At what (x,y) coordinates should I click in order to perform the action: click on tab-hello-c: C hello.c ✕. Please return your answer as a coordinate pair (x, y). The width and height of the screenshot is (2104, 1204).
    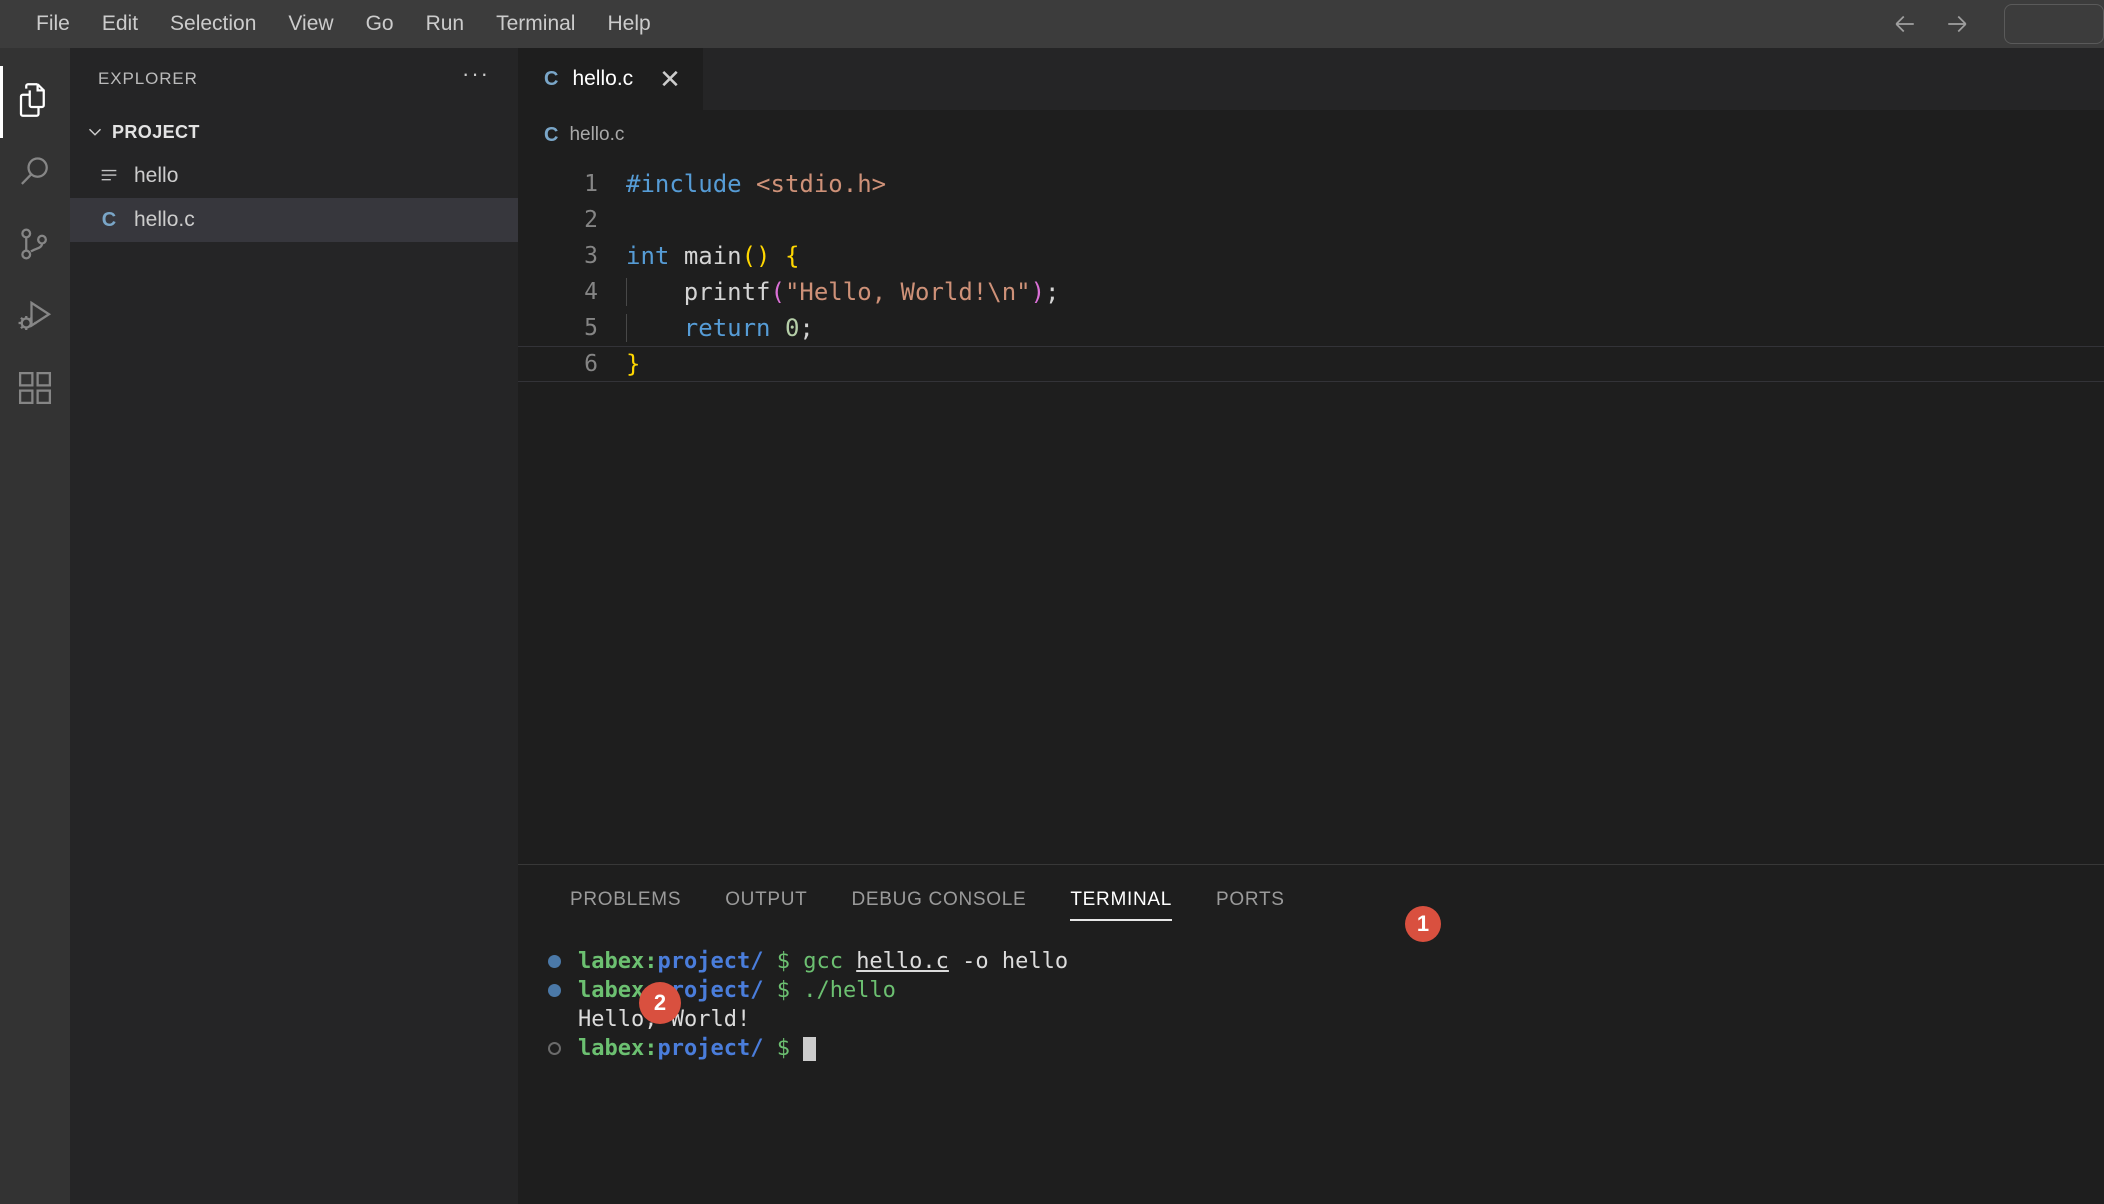
    Looking at the image, I should click on (610, 79).